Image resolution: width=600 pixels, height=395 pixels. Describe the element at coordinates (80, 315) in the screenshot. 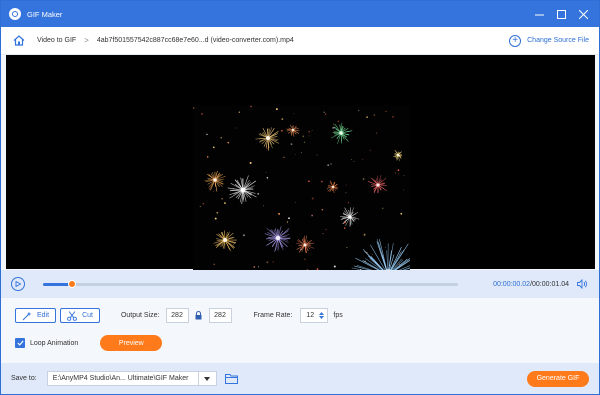

I see `cut-button: Cut` at that location.